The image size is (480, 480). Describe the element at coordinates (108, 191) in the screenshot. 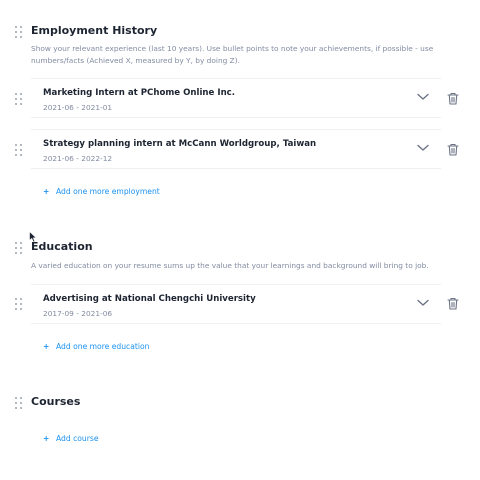

I see `add-employment-label: Add one more employment` at that location.